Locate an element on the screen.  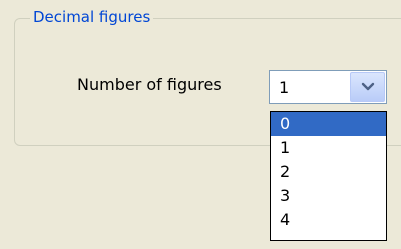
chevron-down-icon is located at coordinates (368, 86).